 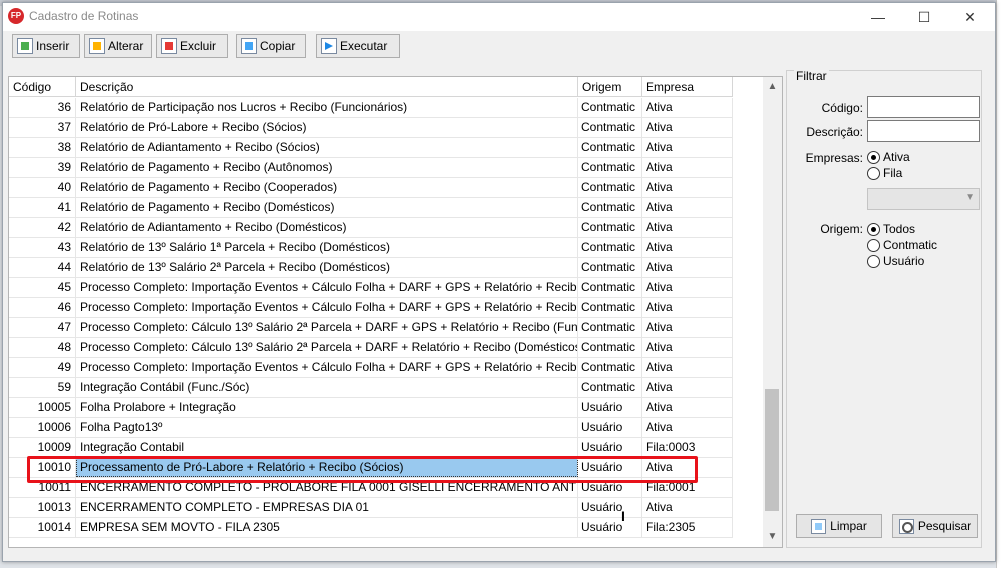 What do you see at coordinates (687, 447) in the screenshot?
I see `row-company-cell: Fila:0003` at bounding box center [687, 447].